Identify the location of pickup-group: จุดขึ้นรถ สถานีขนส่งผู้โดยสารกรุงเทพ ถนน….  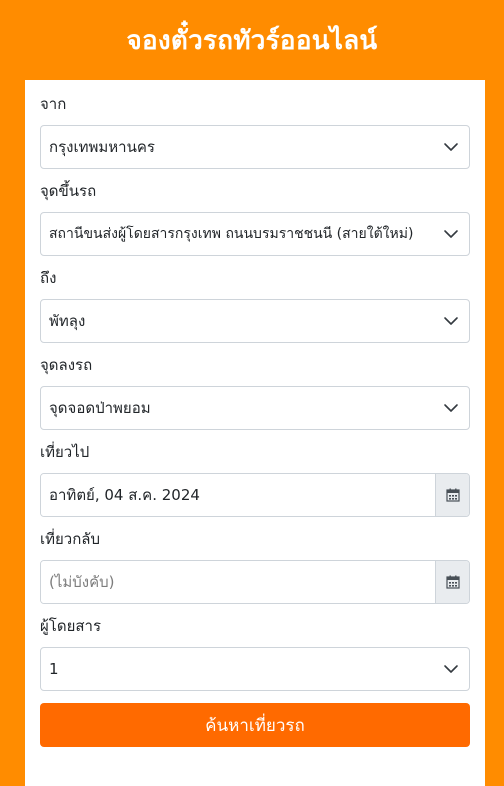
(255, 218).